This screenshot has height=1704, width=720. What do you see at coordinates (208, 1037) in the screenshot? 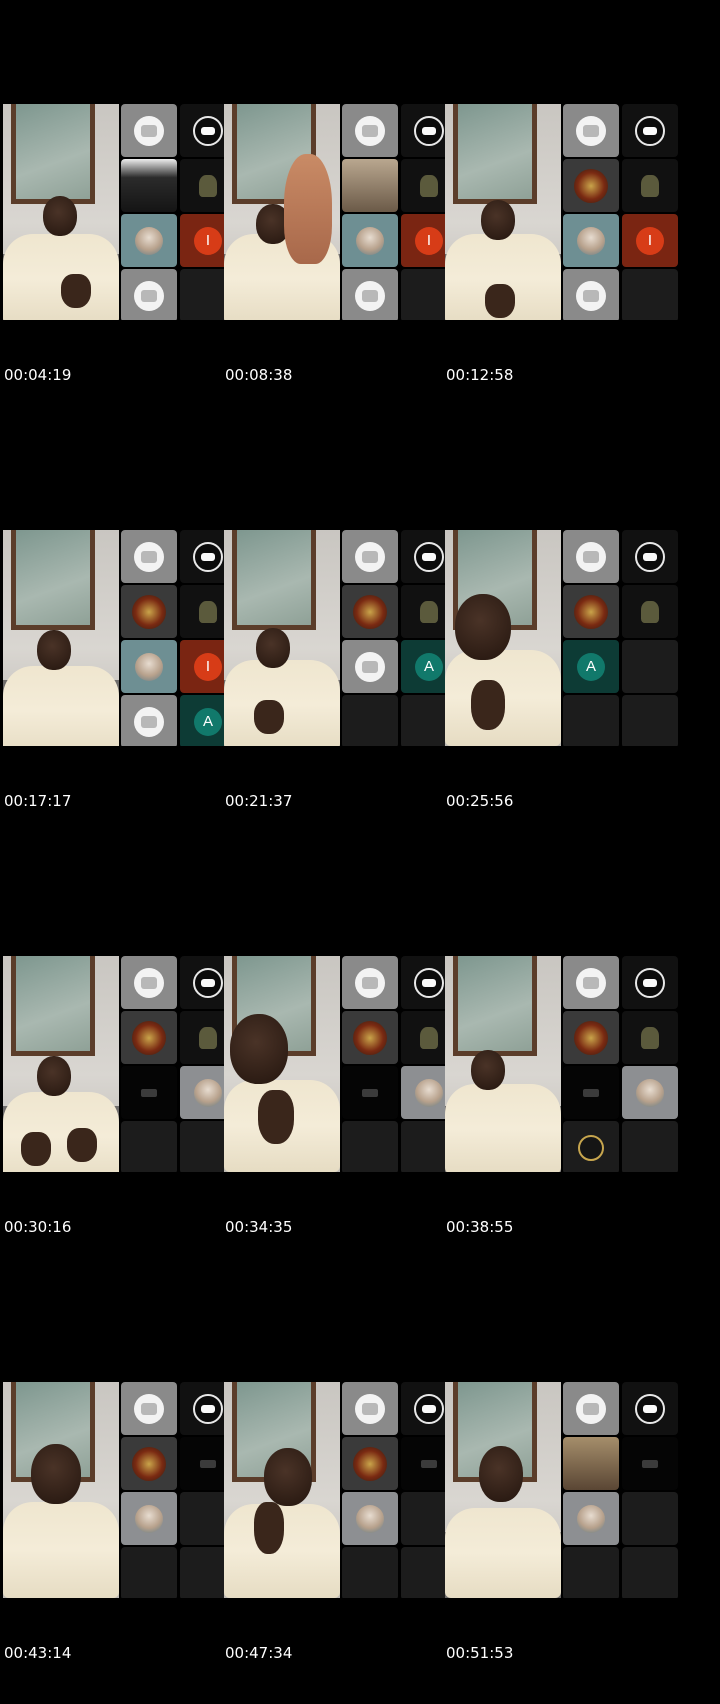
I see `soldier-avatar-icon` at bounding box center [208, 1037].